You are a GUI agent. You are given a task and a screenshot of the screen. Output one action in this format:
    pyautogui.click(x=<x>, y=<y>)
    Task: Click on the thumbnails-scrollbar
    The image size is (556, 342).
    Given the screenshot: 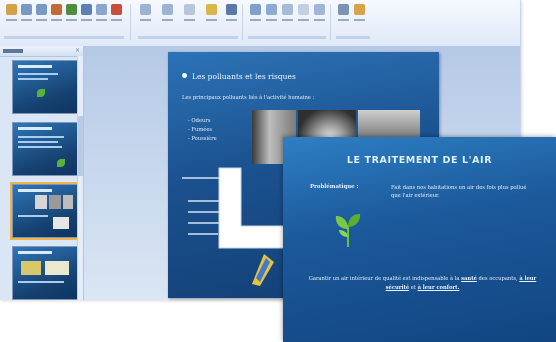 What is the action you would take?
    pyautogui.click(x=80, y=178)
    